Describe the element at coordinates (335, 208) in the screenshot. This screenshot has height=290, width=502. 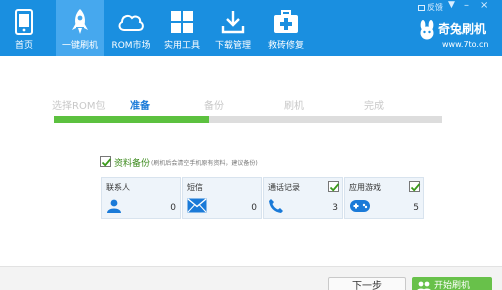
I see `backup-item-count: 3` at that location.